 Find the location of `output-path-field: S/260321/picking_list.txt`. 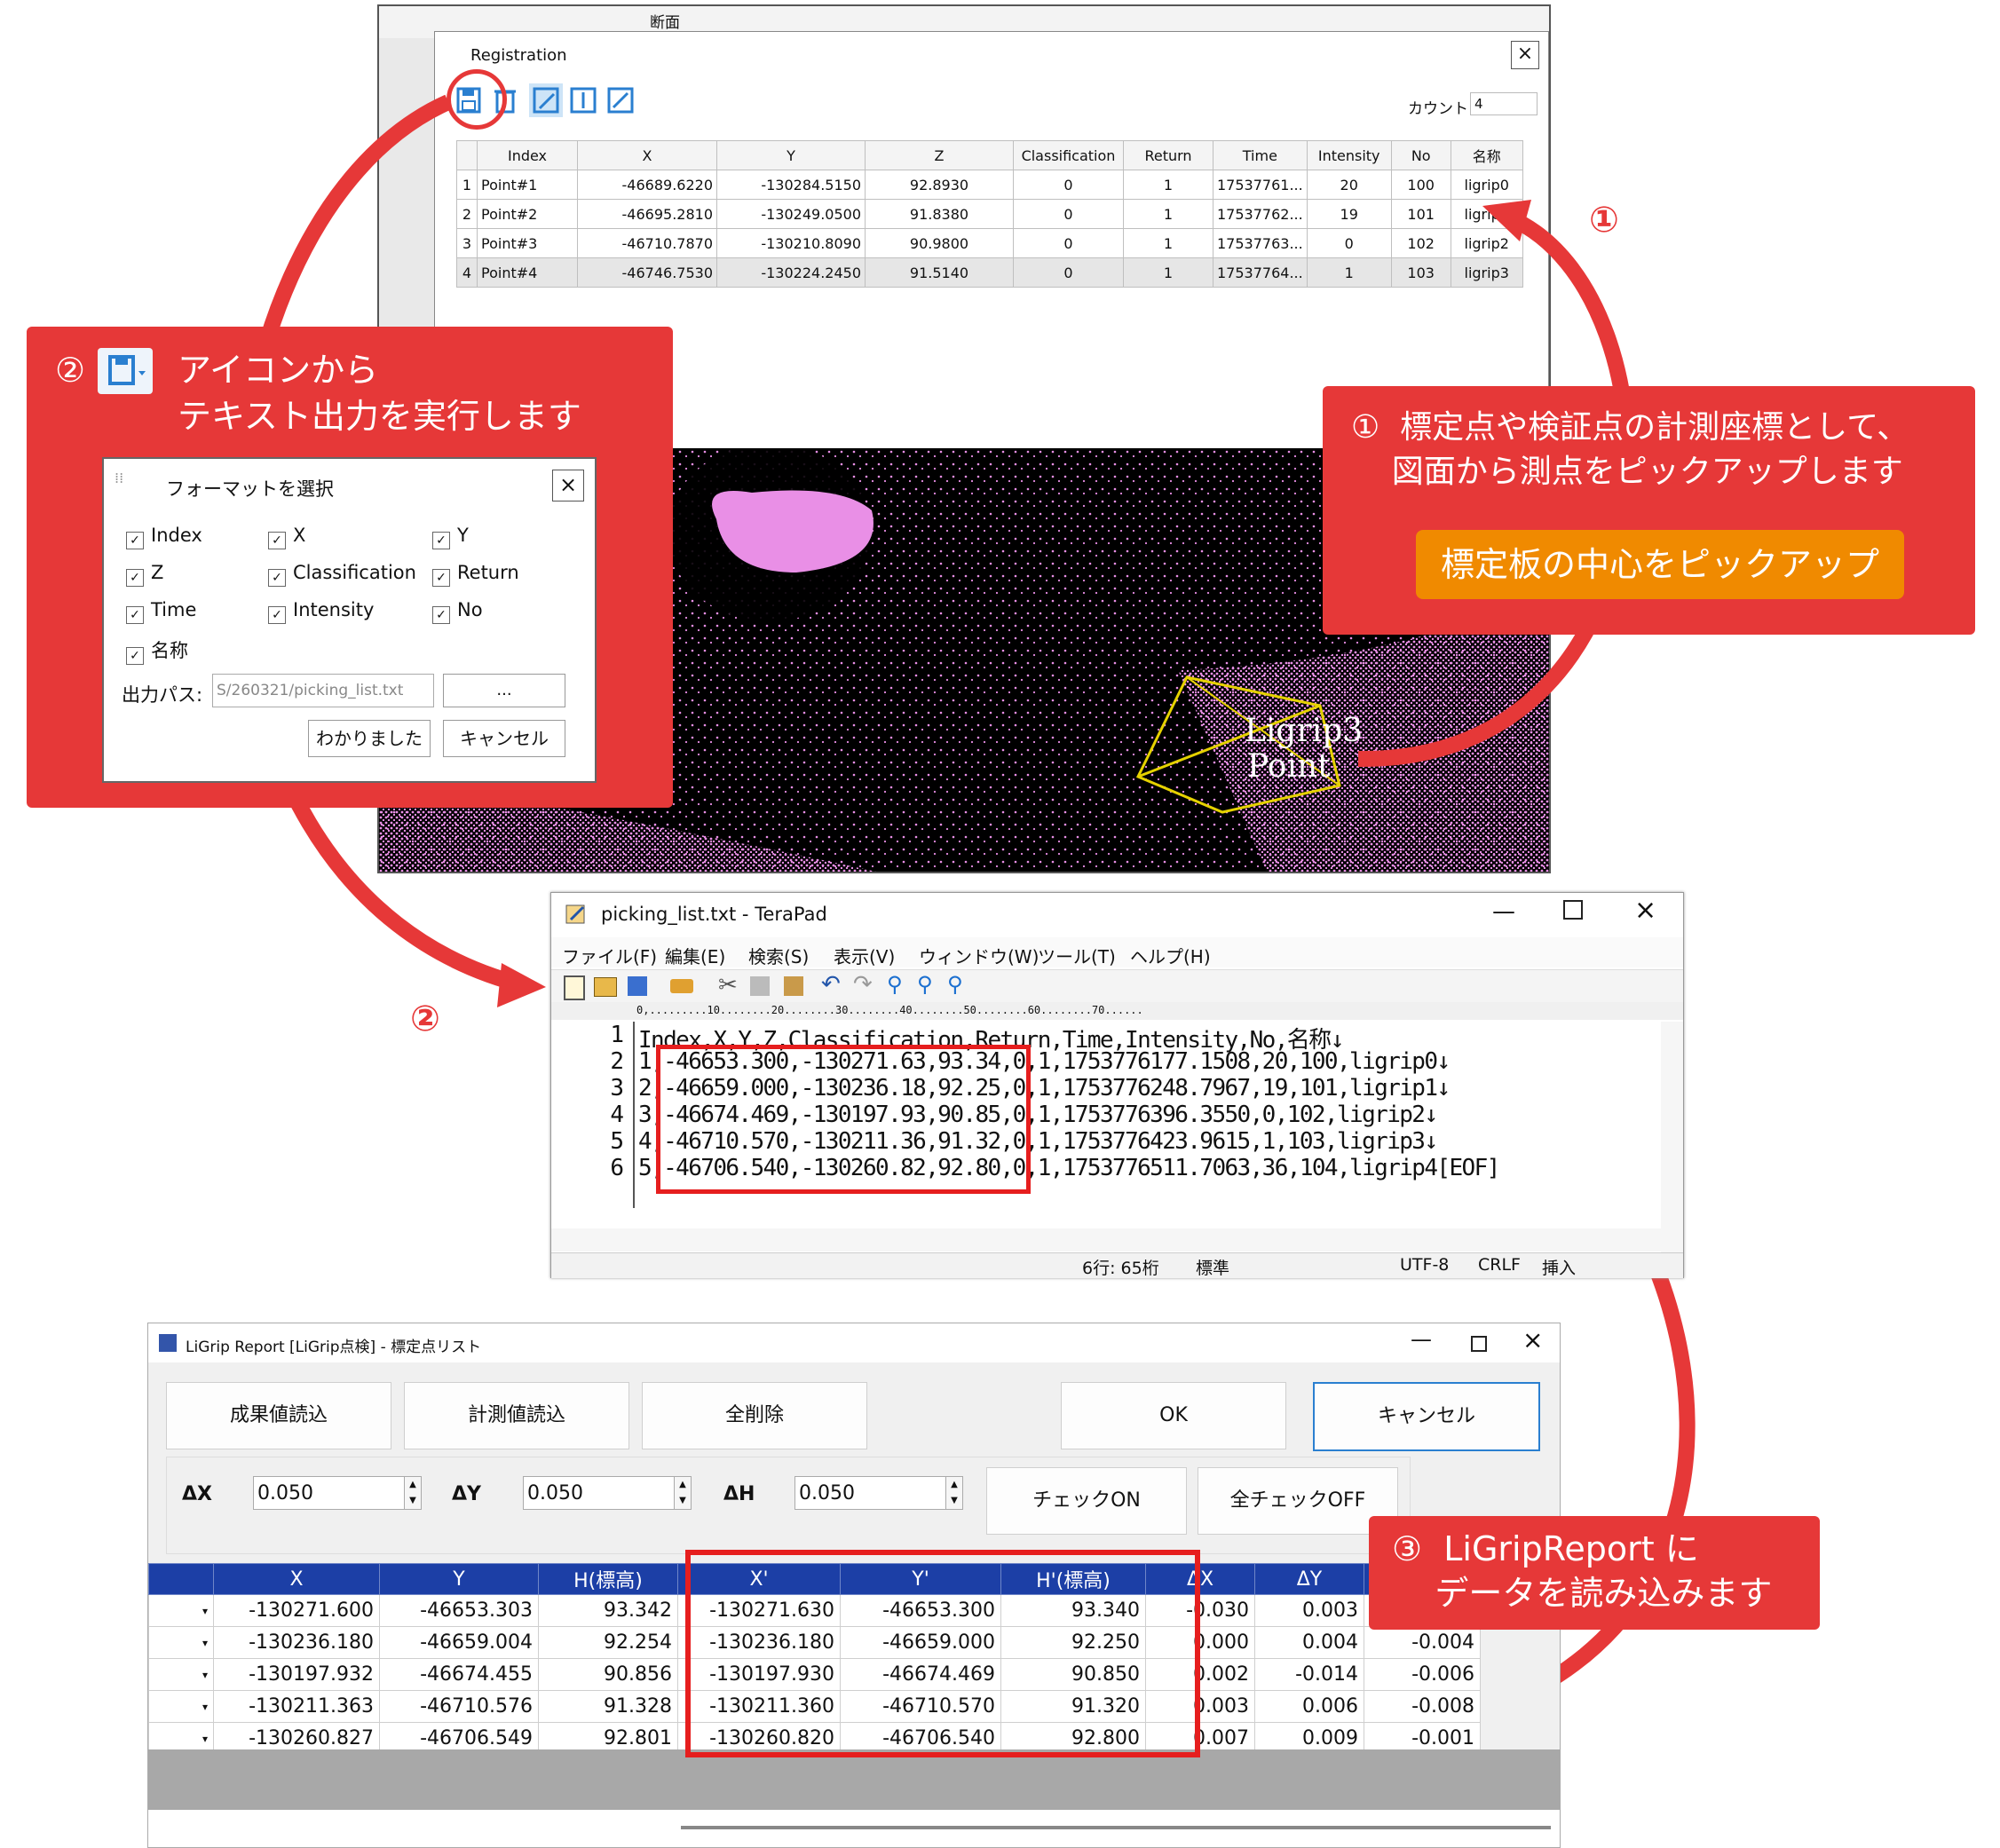

output-path-field: S/260321/picking_list.txt is located at coordinates (323, 690).